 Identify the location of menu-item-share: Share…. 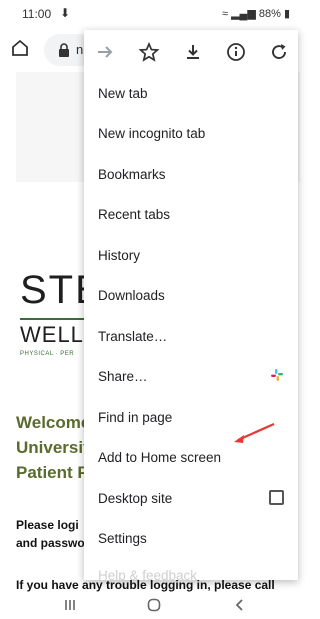
(191, 377).